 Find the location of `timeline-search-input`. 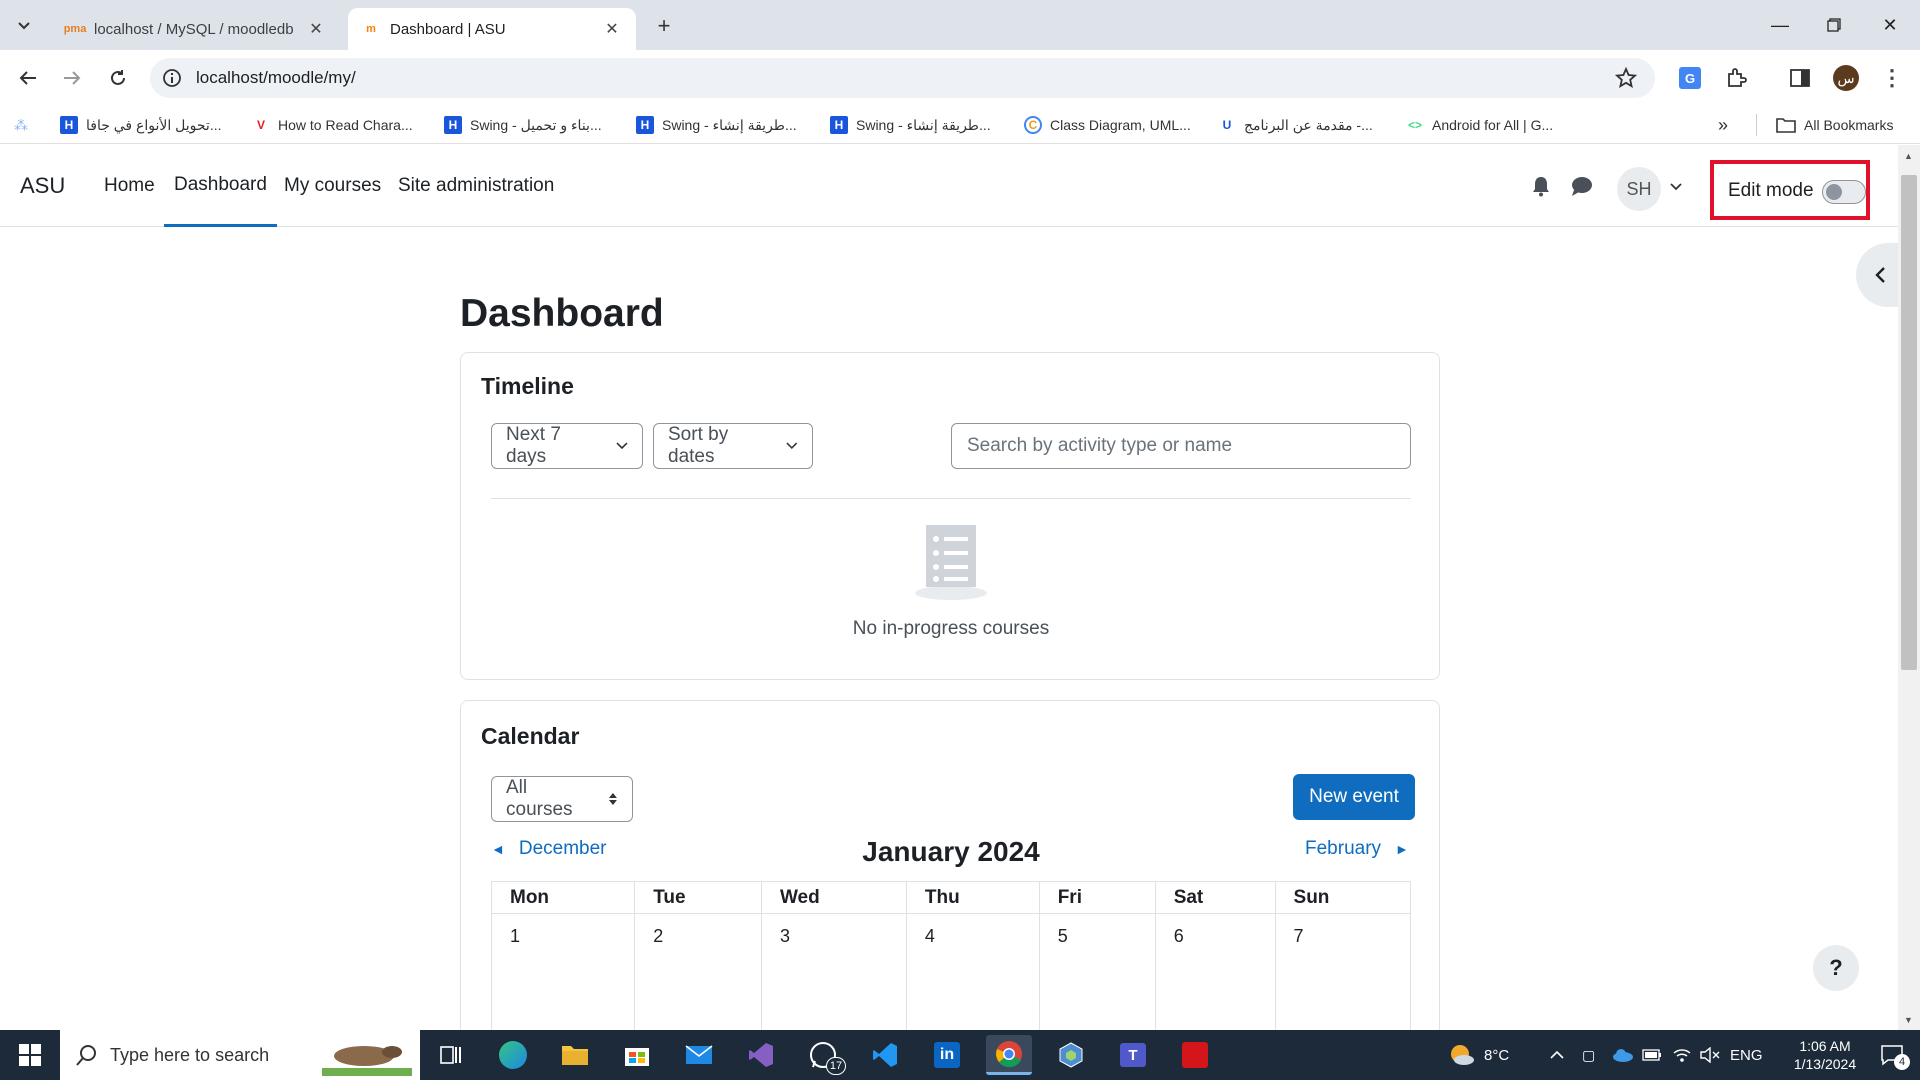

timeline-search-input is located at coordinates (1181, 446).